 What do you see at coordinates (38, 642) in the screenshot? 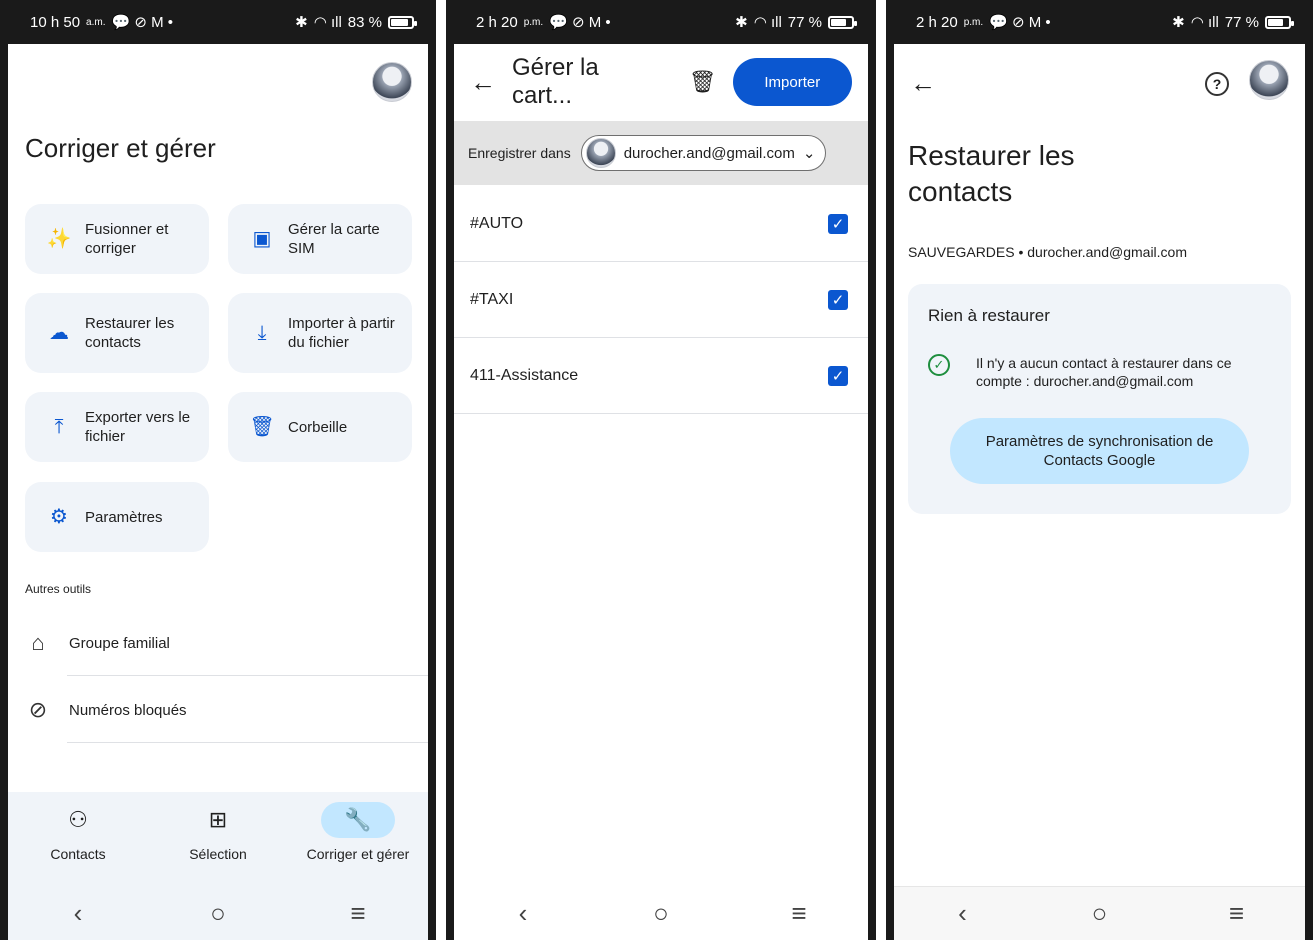
I see `family-home-icon: ⌂` at bounding box center [38, 642].